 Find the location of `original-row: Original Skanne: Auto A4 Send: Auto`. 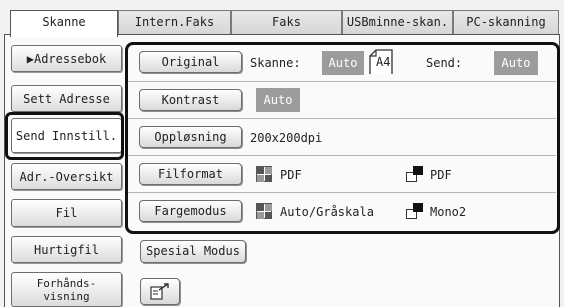

original-row: Original Skanne: Auto A4 Send: Auto is located at coordinates (342, 63).